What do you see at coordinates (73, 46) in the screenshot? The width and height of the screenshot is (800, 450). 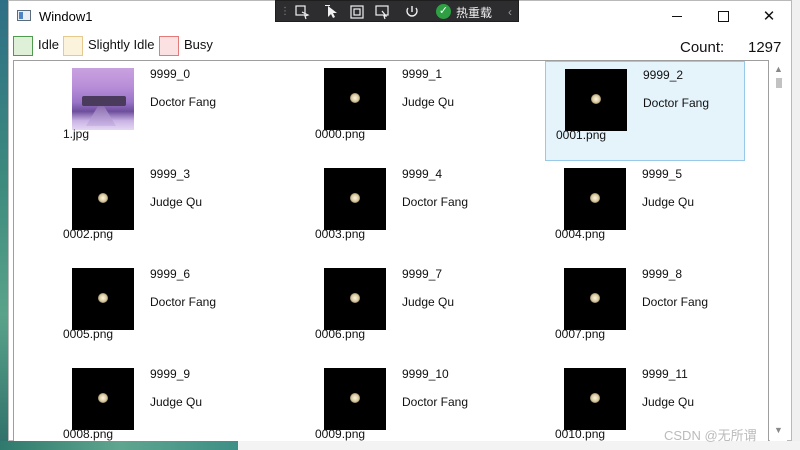 I see `legend-swatch-slightly-idle` at bounding box center [73, 46].